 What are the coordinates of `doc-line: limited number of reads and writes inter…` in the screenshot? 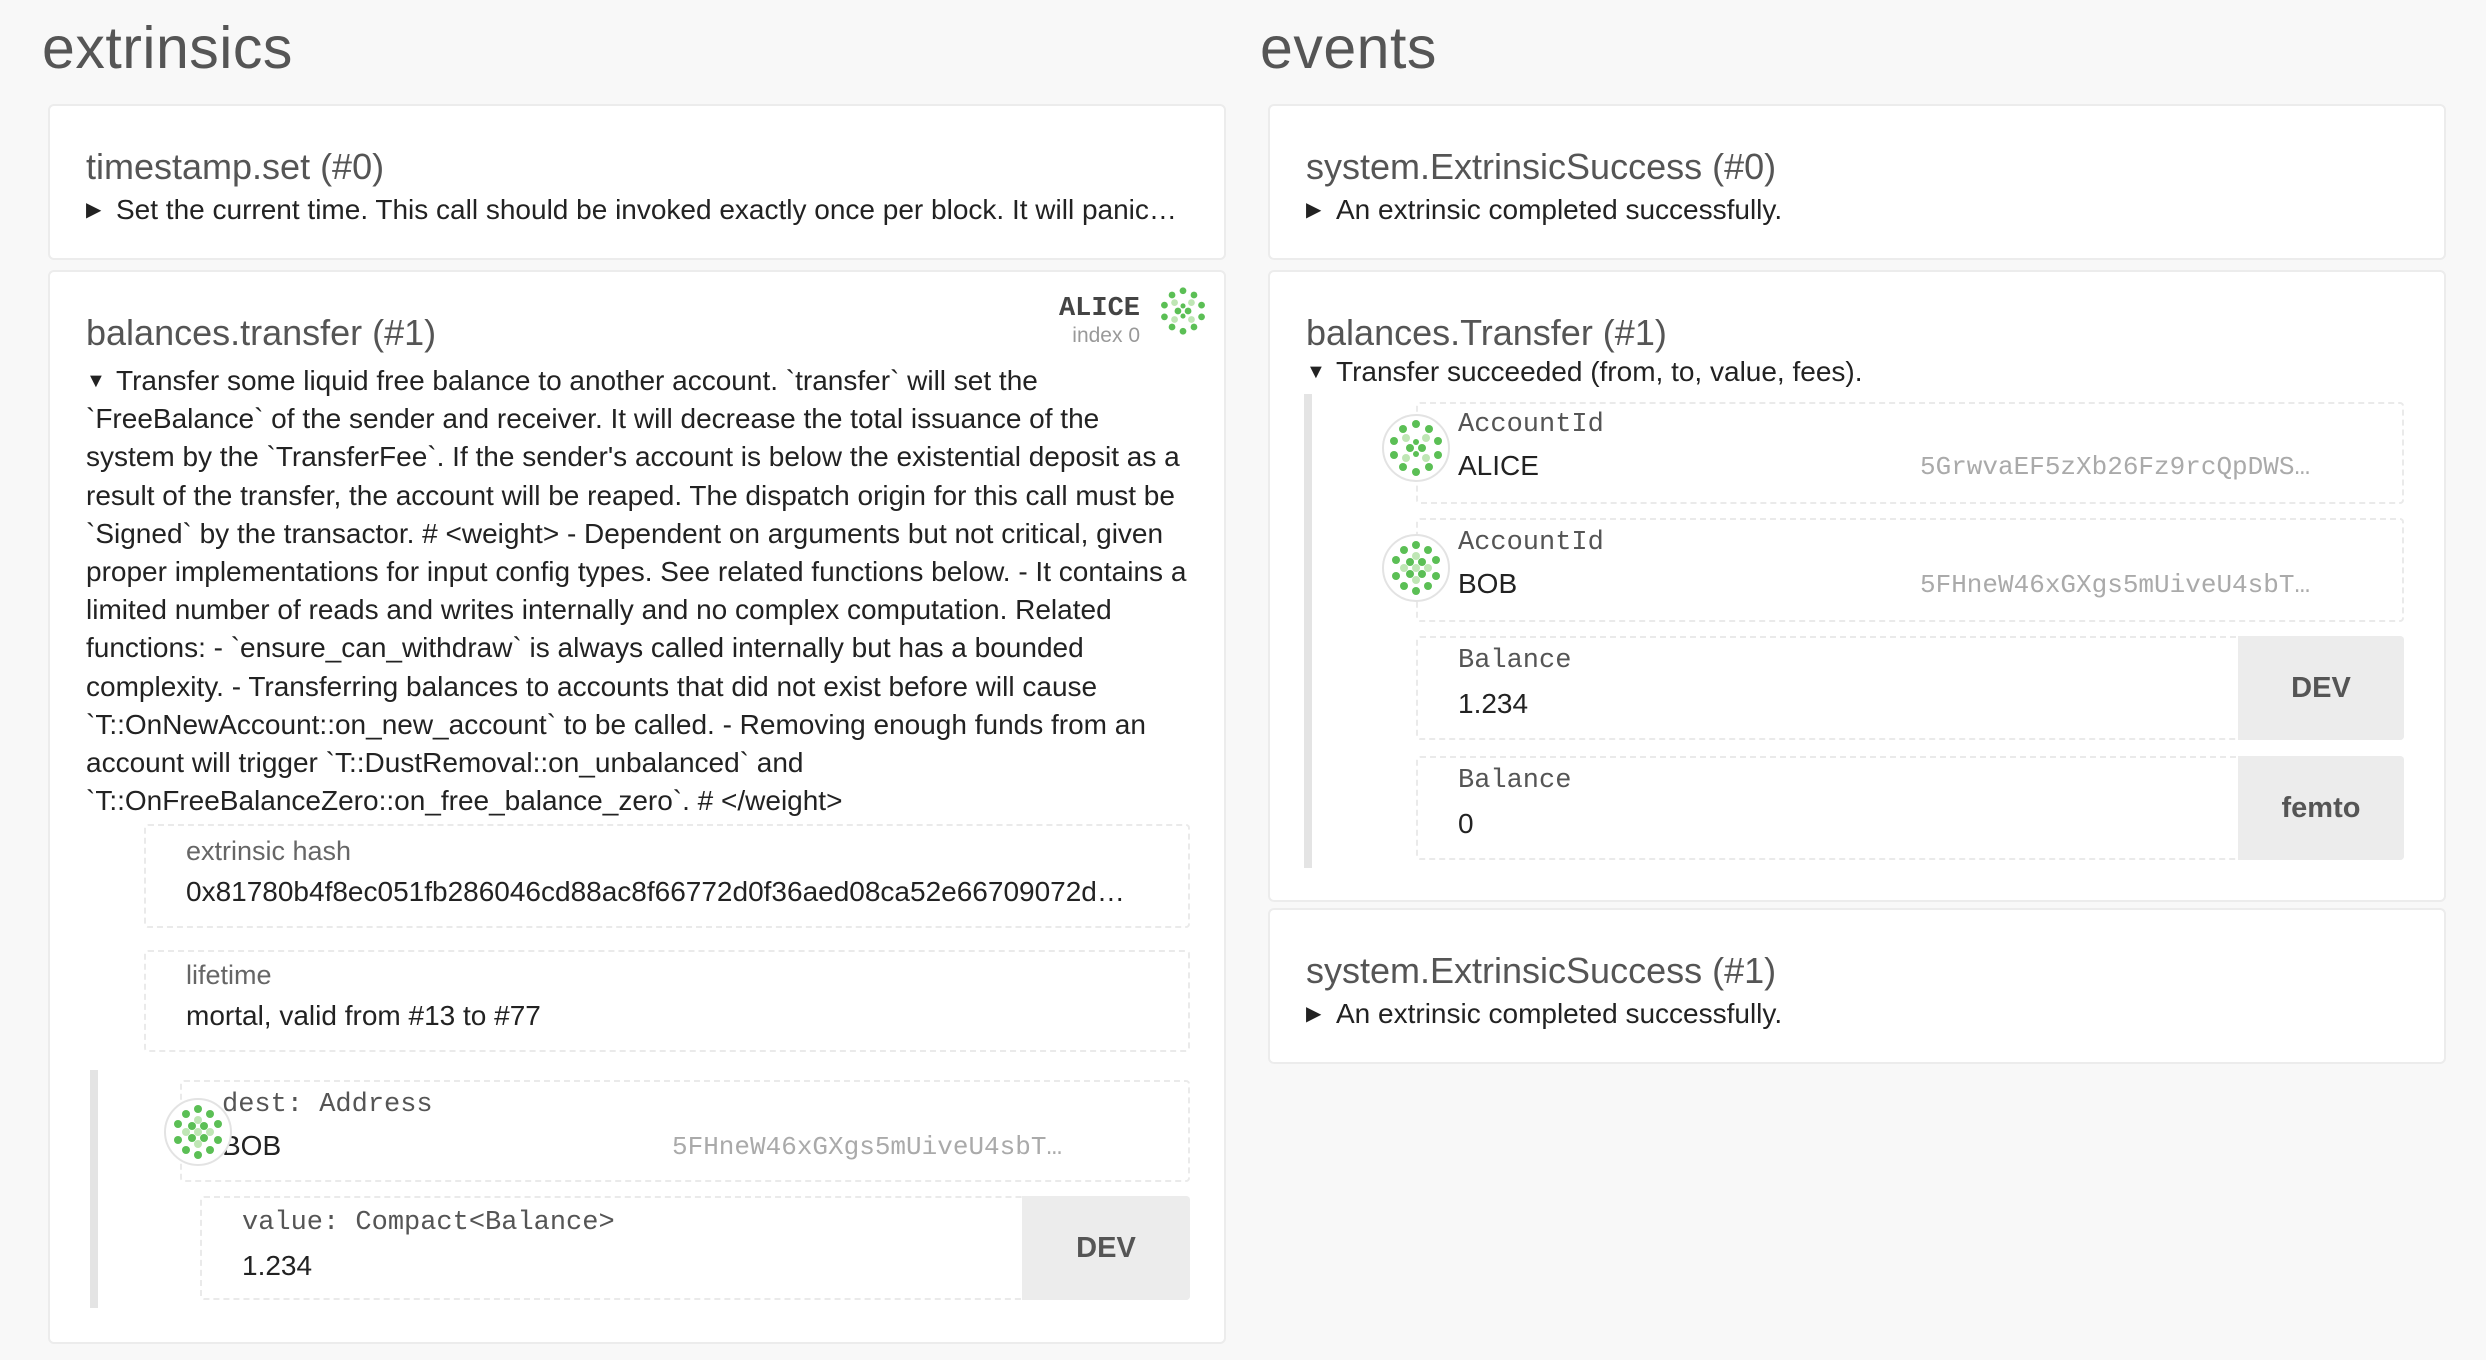 It's located at (599, 610).